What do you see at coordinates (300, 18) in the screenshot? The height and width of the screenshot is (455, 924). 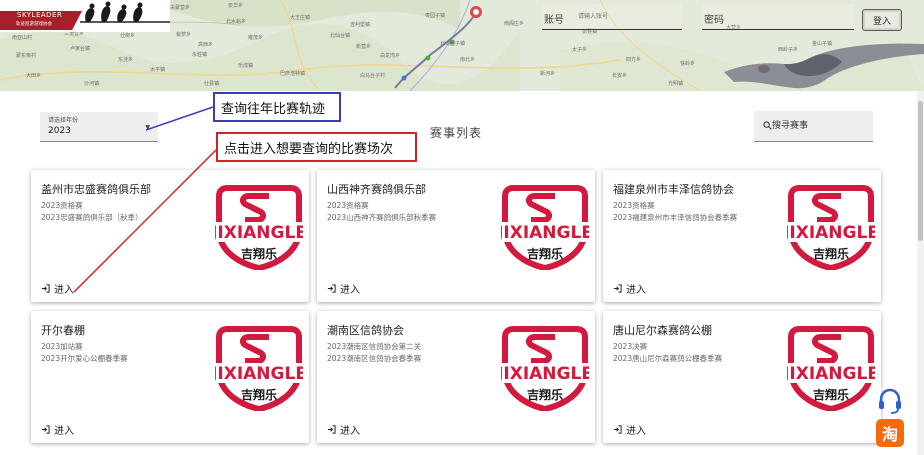 I see `map-label: 大王庄镇` at bounding box center [300, 18].